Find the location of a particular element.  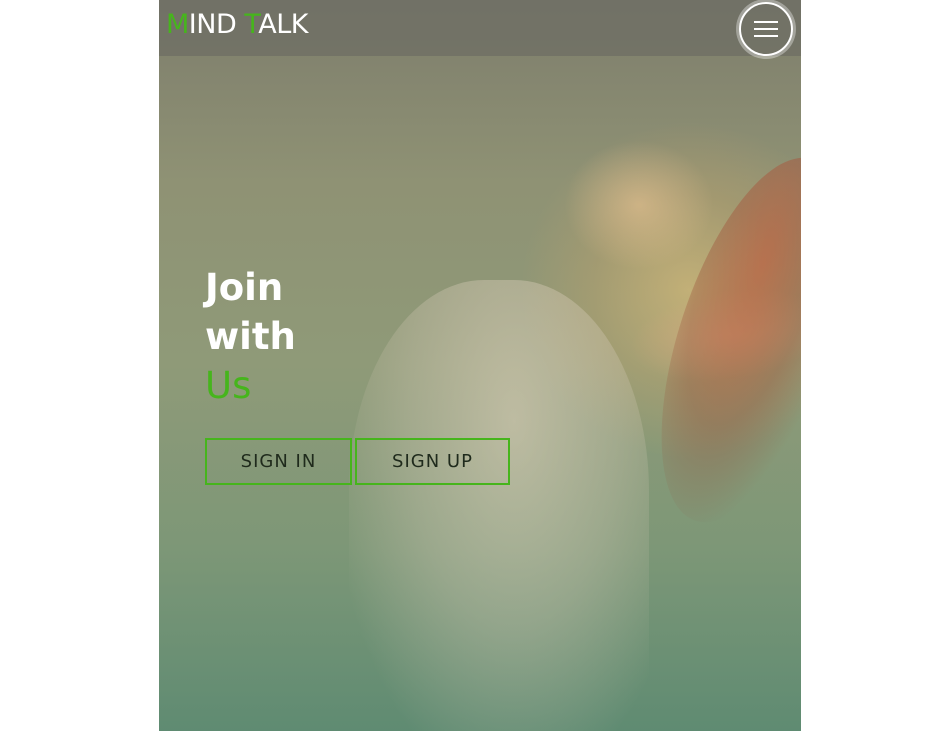

logo-initial-t: T is located at coordinates (251, 24).